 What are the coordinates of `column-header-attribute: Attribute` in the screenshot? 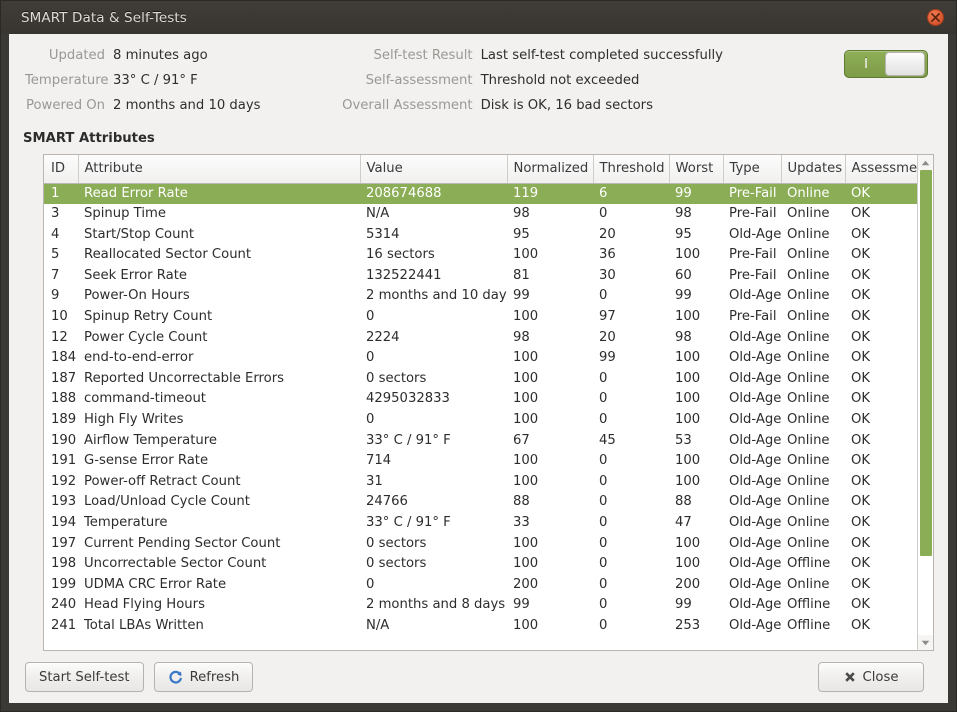 It's located at (219, 169).